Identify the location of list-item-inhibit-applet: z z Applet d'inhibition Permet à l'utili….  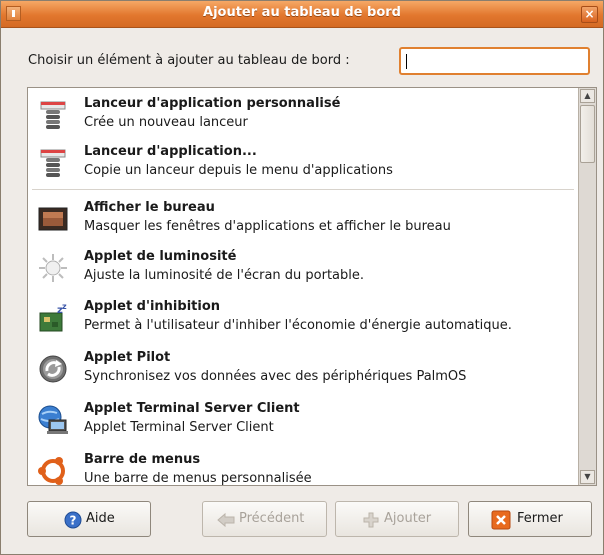
(303, 318).